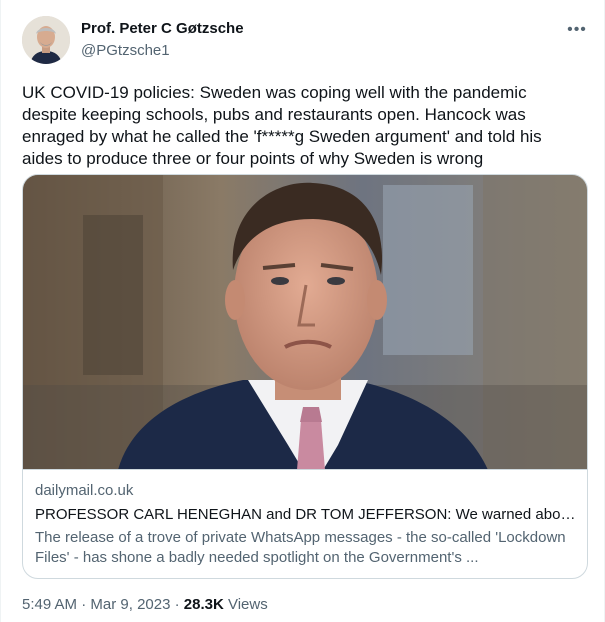  Describe the element at coordinates (247, 604) in the screenshot. I see `views-label: Views` at that location.